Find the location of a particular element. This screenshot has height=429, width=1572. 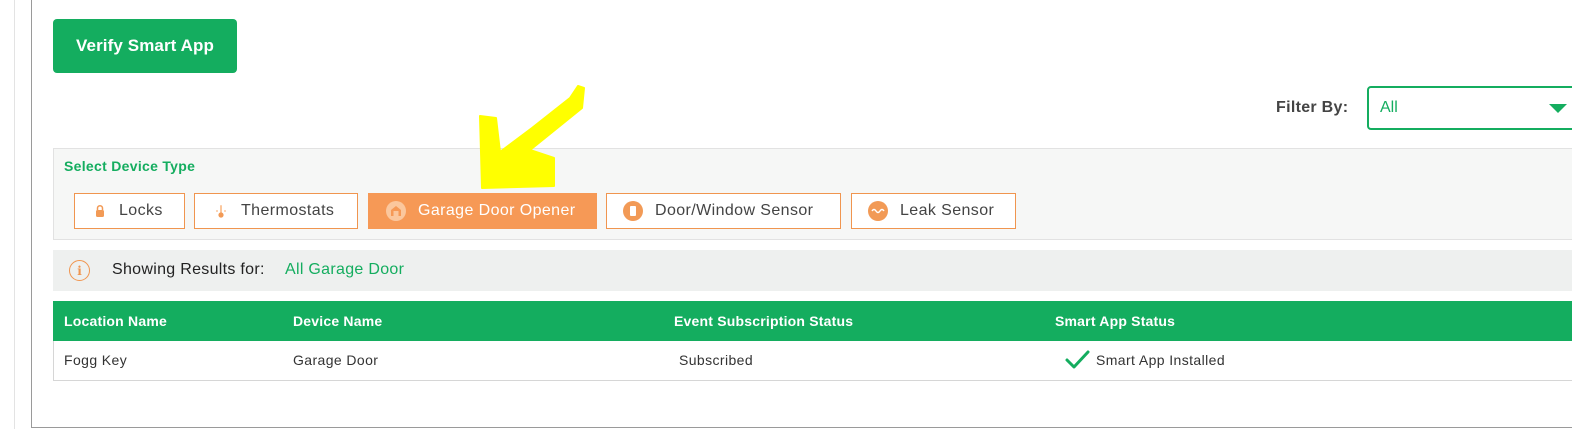

device-btn-label: Locks is located at coordinates (141, 210).